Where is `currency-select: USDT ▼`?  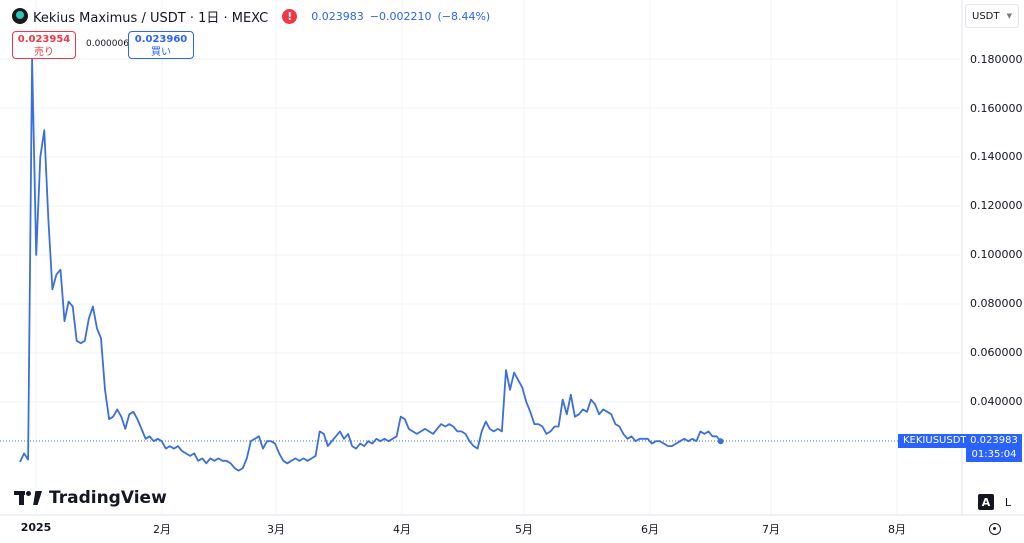 currency-select: USDT ▼ is located at coordinates (992, 16).